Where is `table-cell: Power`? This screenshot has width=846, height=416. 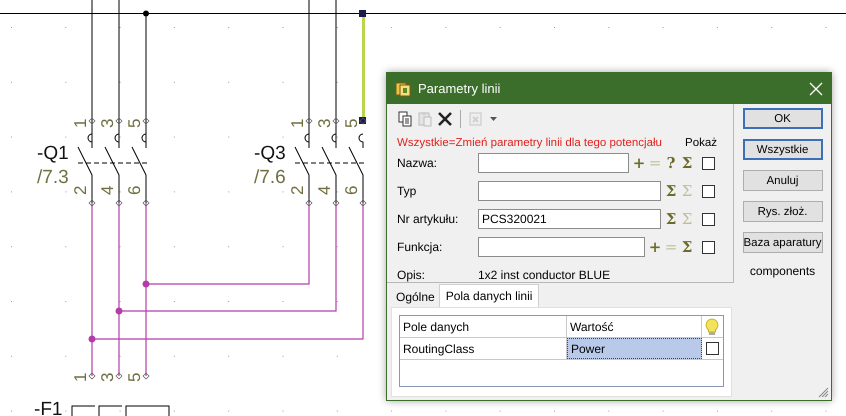 table-cell: Power is located at coordinates (634, 348).